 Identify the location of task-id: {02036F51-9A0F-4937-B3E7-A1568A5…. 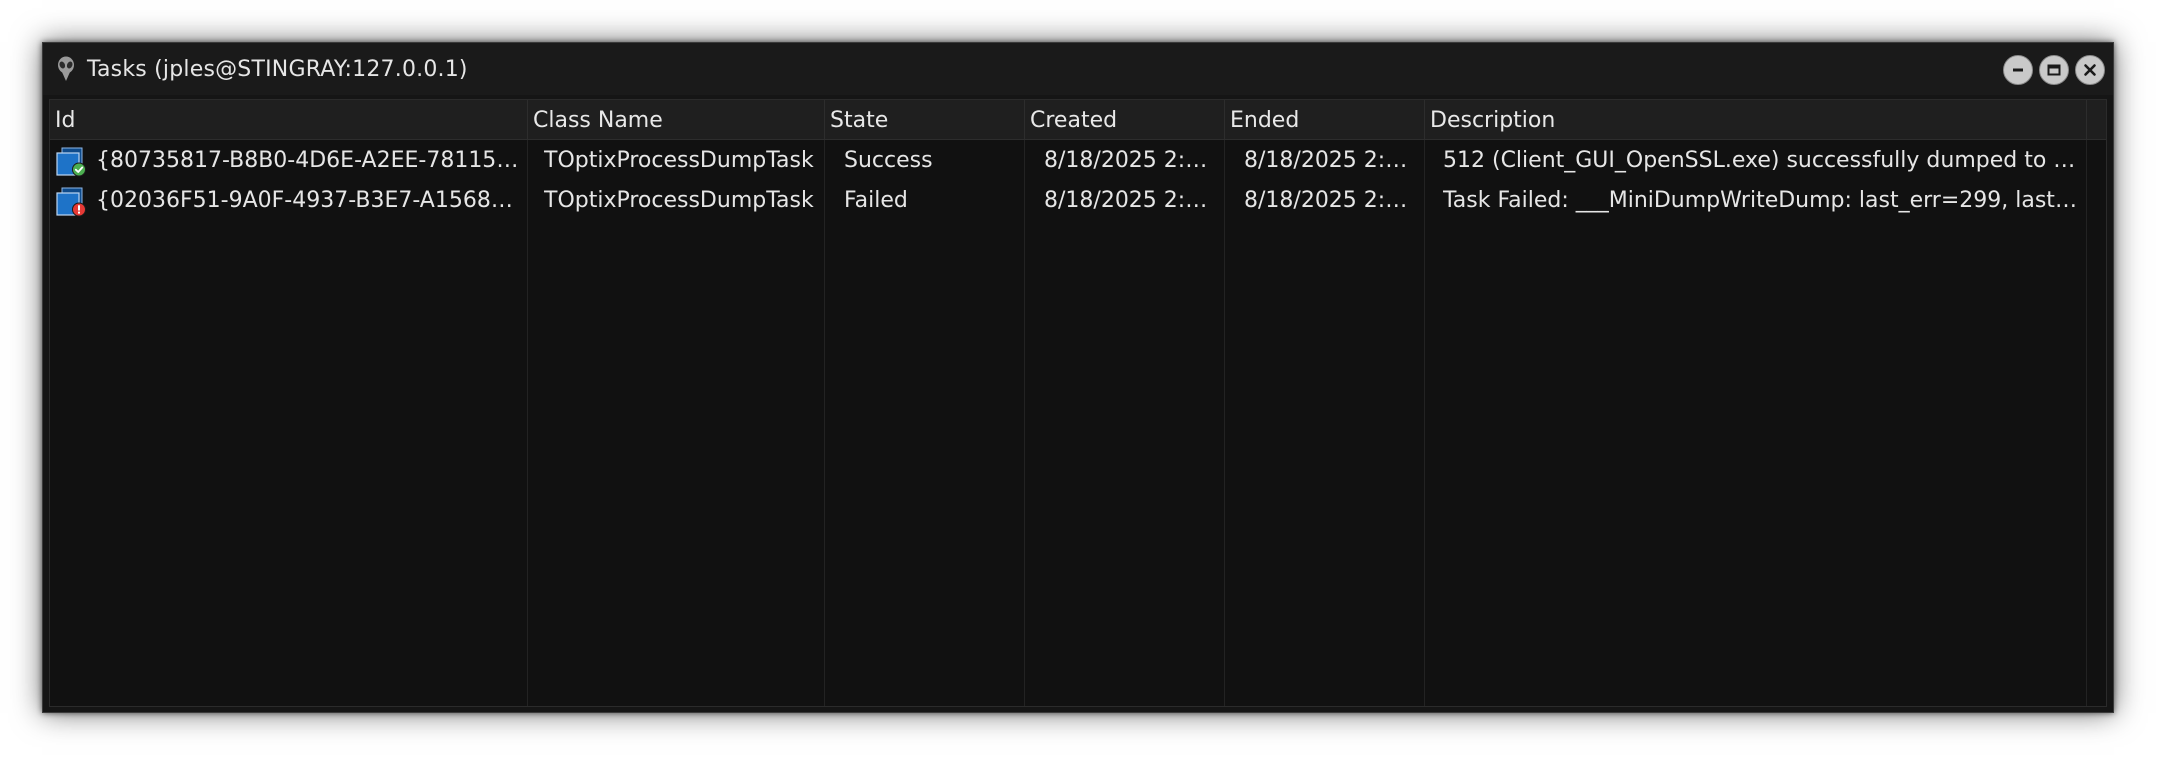
(310, 200).